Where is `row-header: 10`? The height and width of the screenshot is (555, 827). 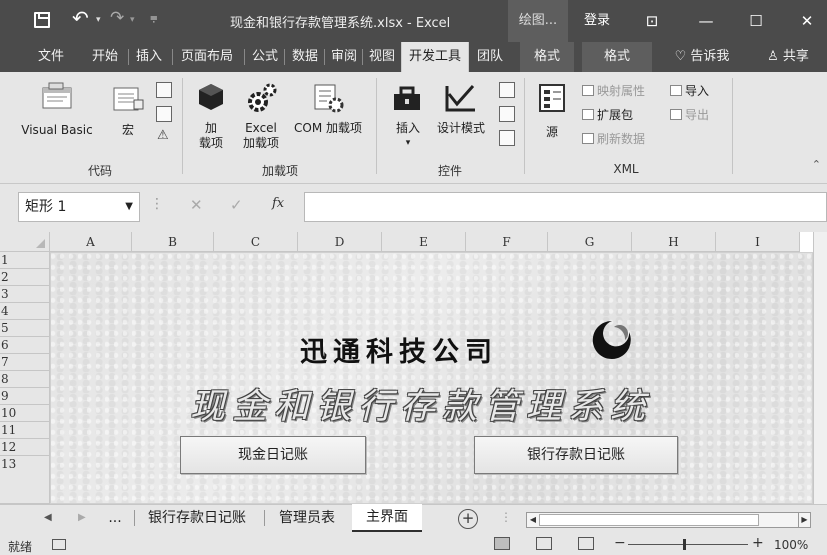 row-header: 10 is located at coordinates (25, 413).